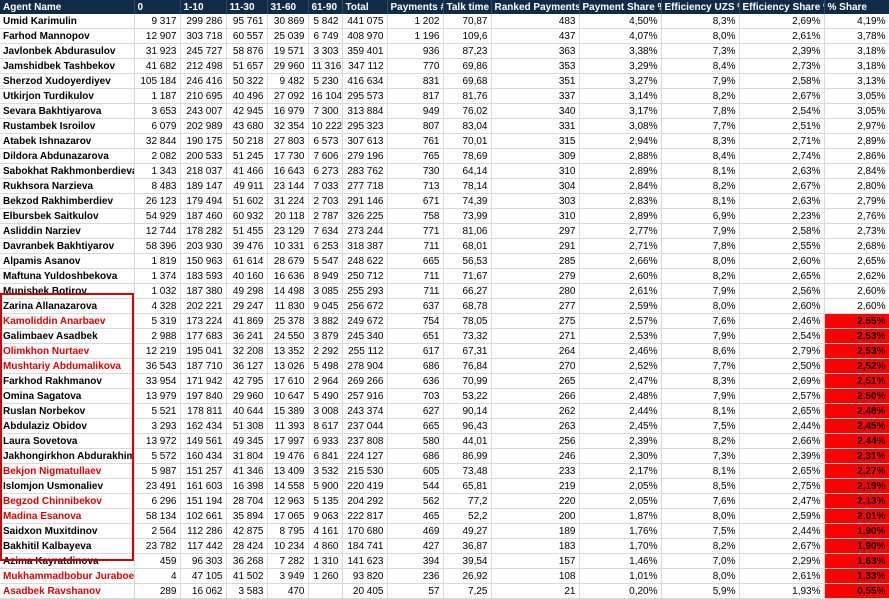 This screenshot has width=889, height=599. Describe the element at coordinates (203, 561) in the screenshot. I see `c1-cell: 96 303` at that location.